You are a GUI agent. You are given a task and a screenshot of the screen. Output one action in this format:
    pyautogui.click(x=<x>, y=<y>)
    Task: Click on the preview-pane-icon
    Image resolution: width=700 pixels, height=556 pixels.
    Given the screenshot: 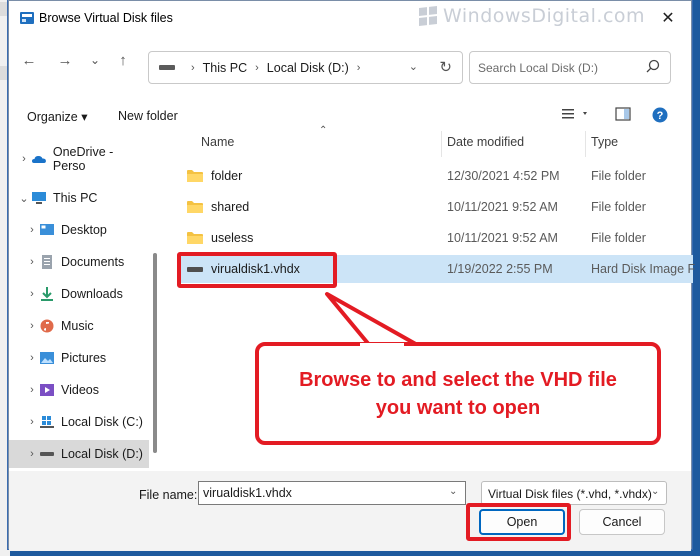 What is the action you would take?
    pyautogui.click(x=623, y=114)
    